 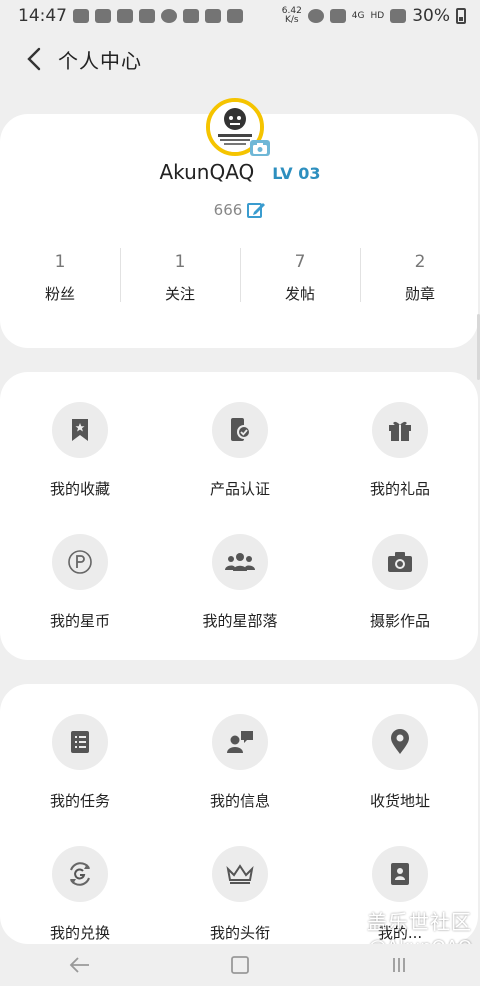 What do you see at coordinates (80, 874) in the screenshot?
I see `exchange-g-icon` at bounding box center [80, 874].